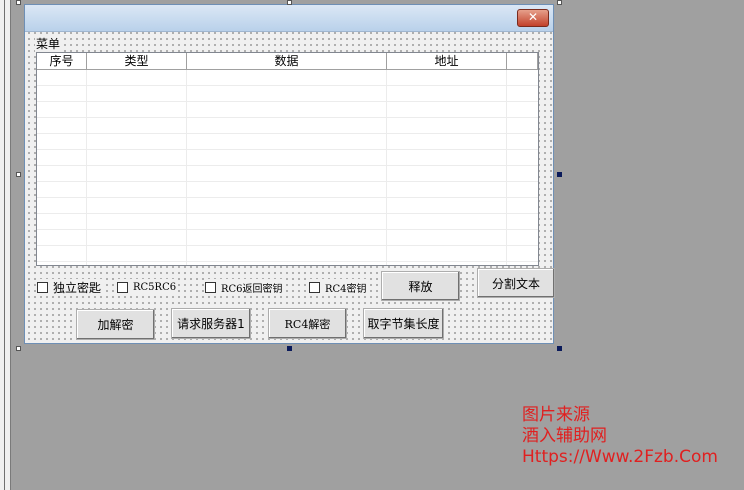 The height and width of the screenshot is (490, 744). I want to click on column-header-address: 地址, so click(447, 61).